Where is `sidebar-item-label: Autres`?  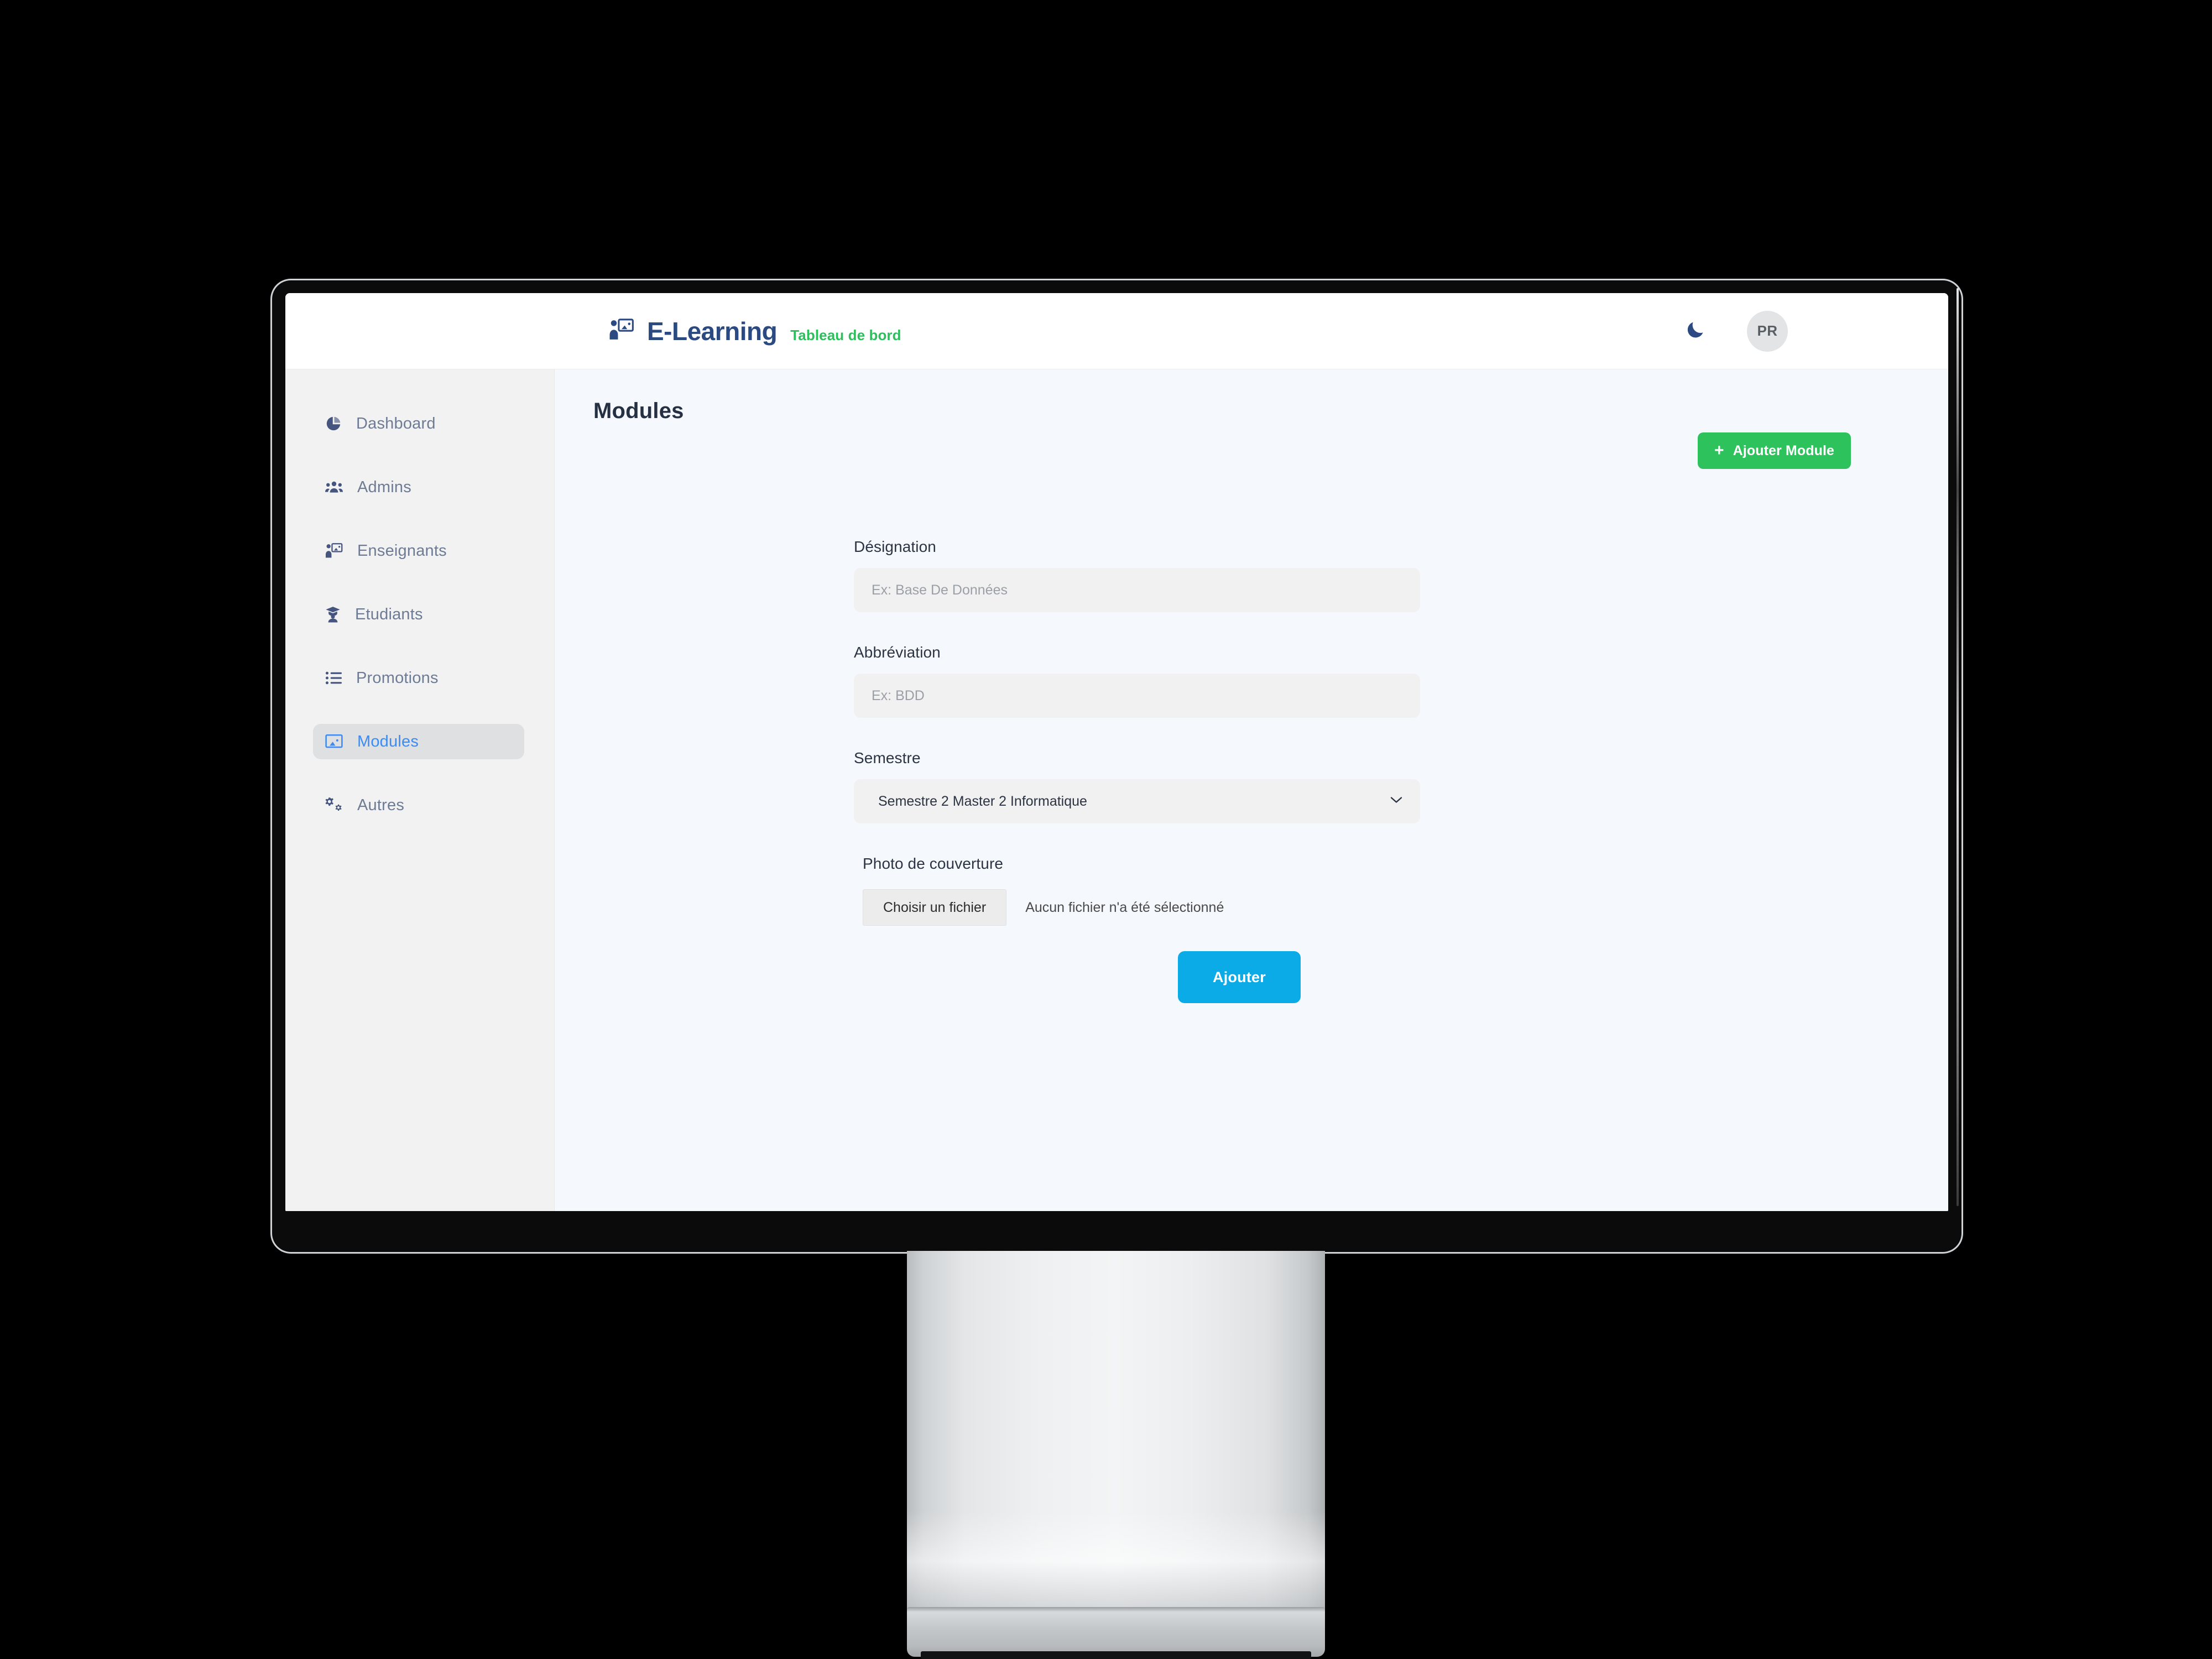
sidebar-item-label: Autres is located at coordinates (381, 805).